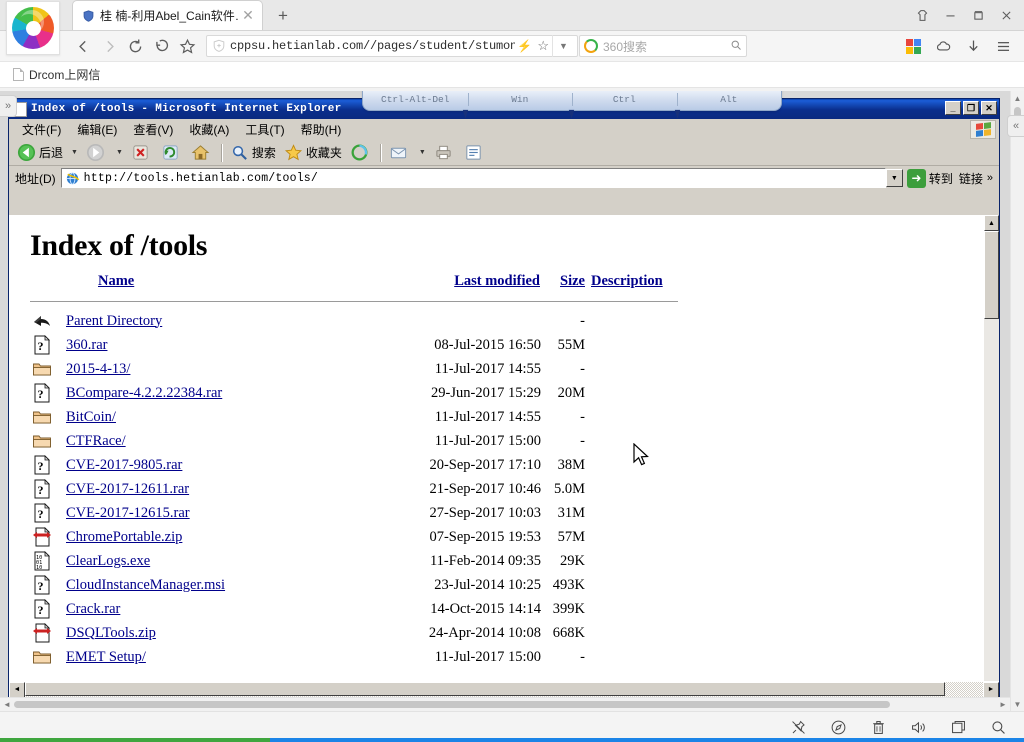 The image size is (1024, 742). What do you see at coordinates (729, 99) in the screenshot?
I see `alt-key-button: Alt` at bounding box center [729, 99].